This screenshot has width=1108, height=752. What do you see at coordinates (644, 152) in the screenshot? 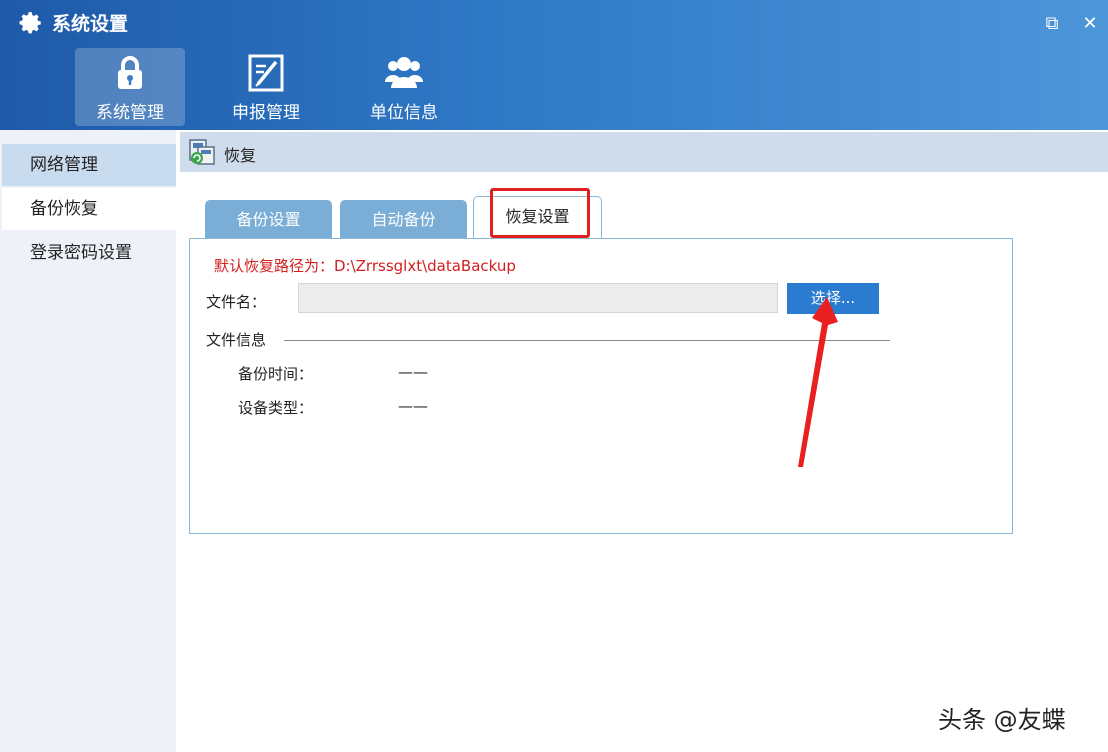
I see `breadcrumb: 恢复` at bounding box center [644, 152].